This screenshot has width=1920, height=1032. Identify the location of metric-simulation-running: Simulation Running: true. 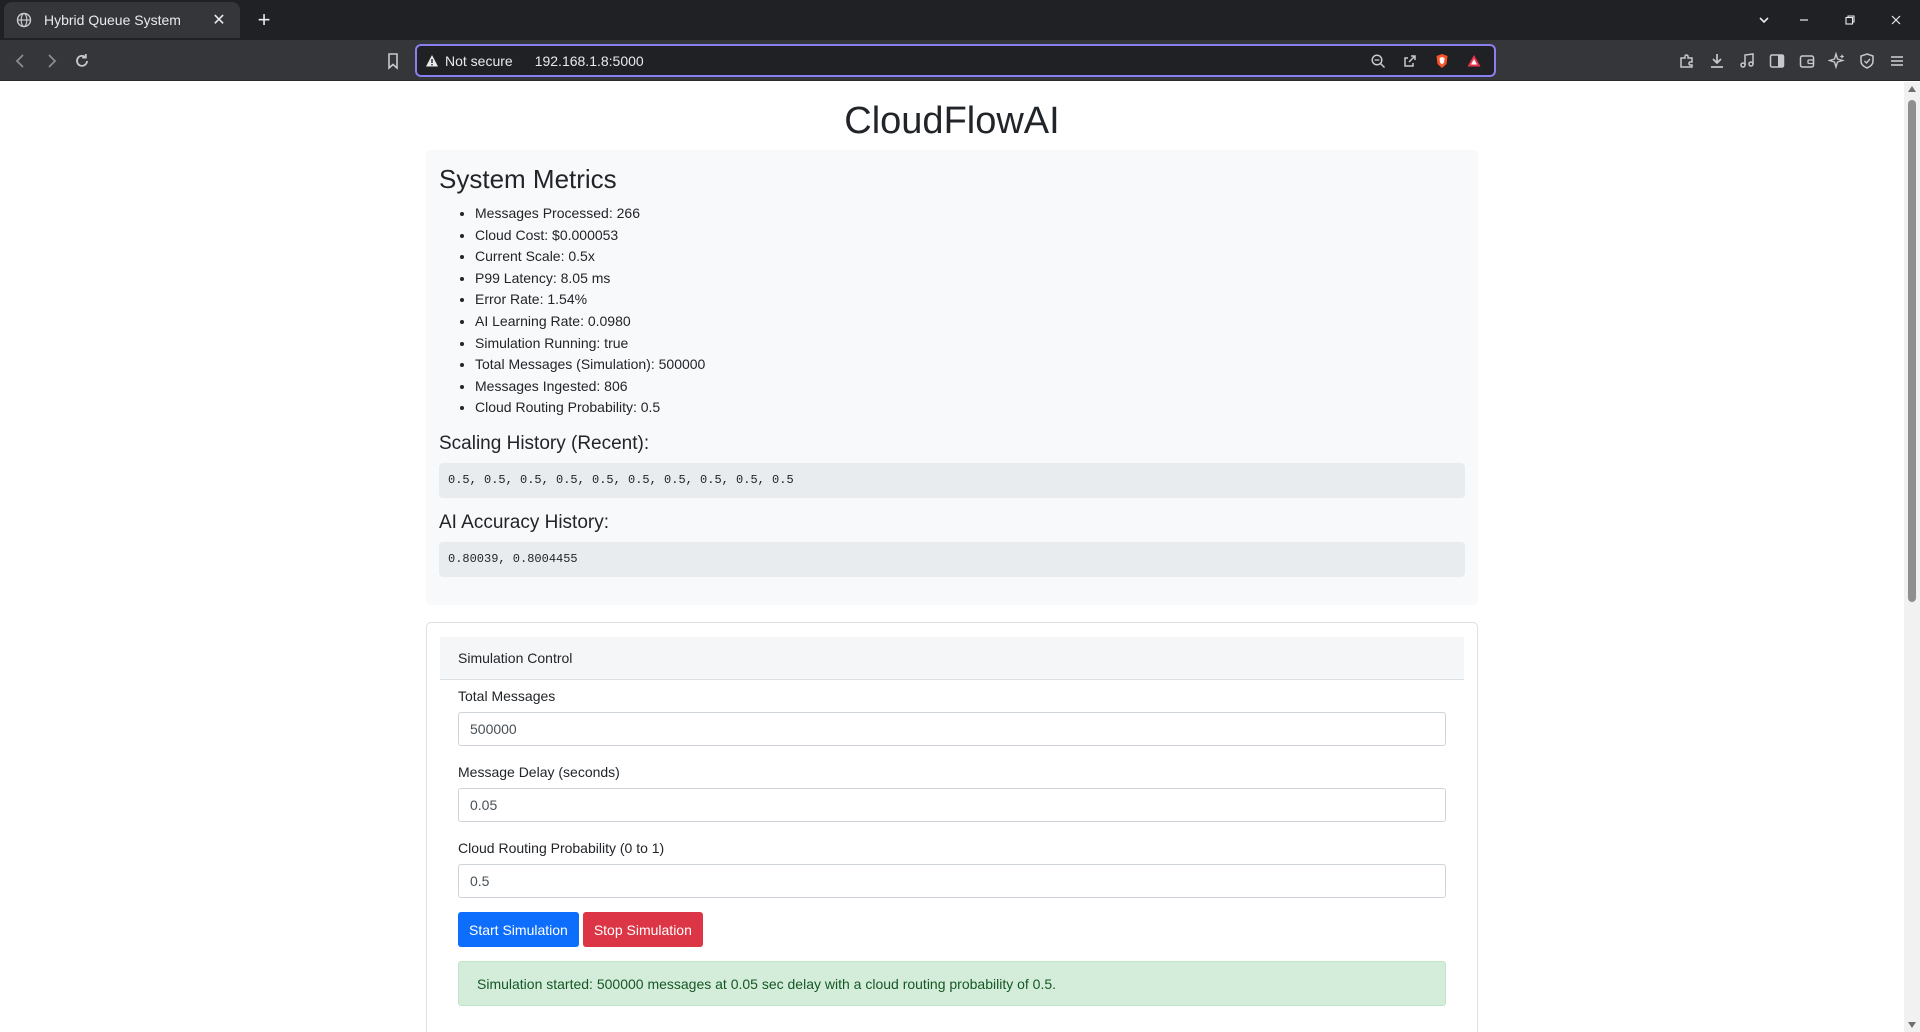
(970, 344).